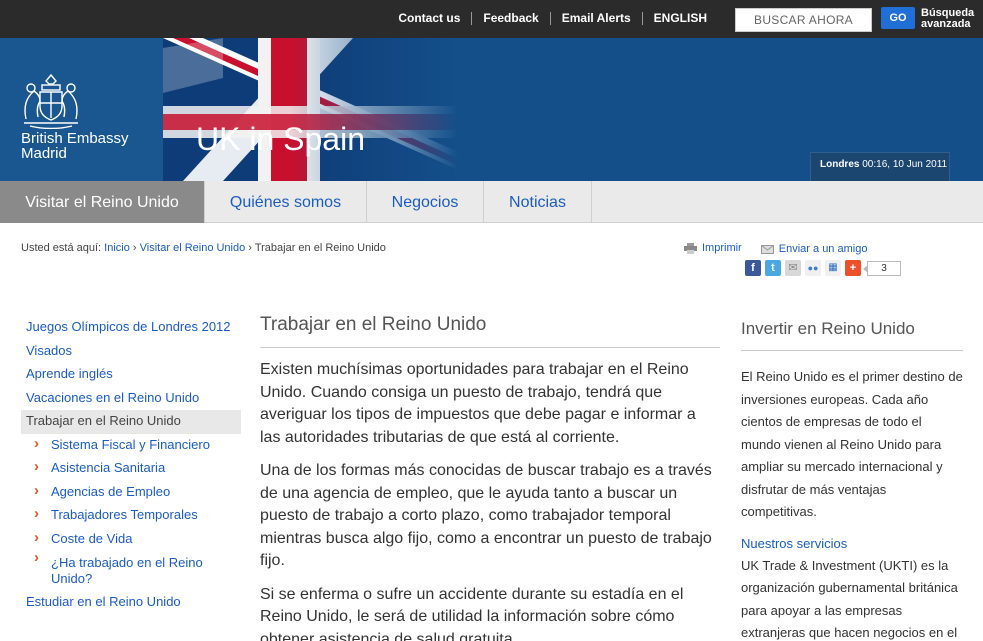 The image size is (983, 641). I want to click on page-tools: Imprimir Enviar a un amigo, so click(783, 249).